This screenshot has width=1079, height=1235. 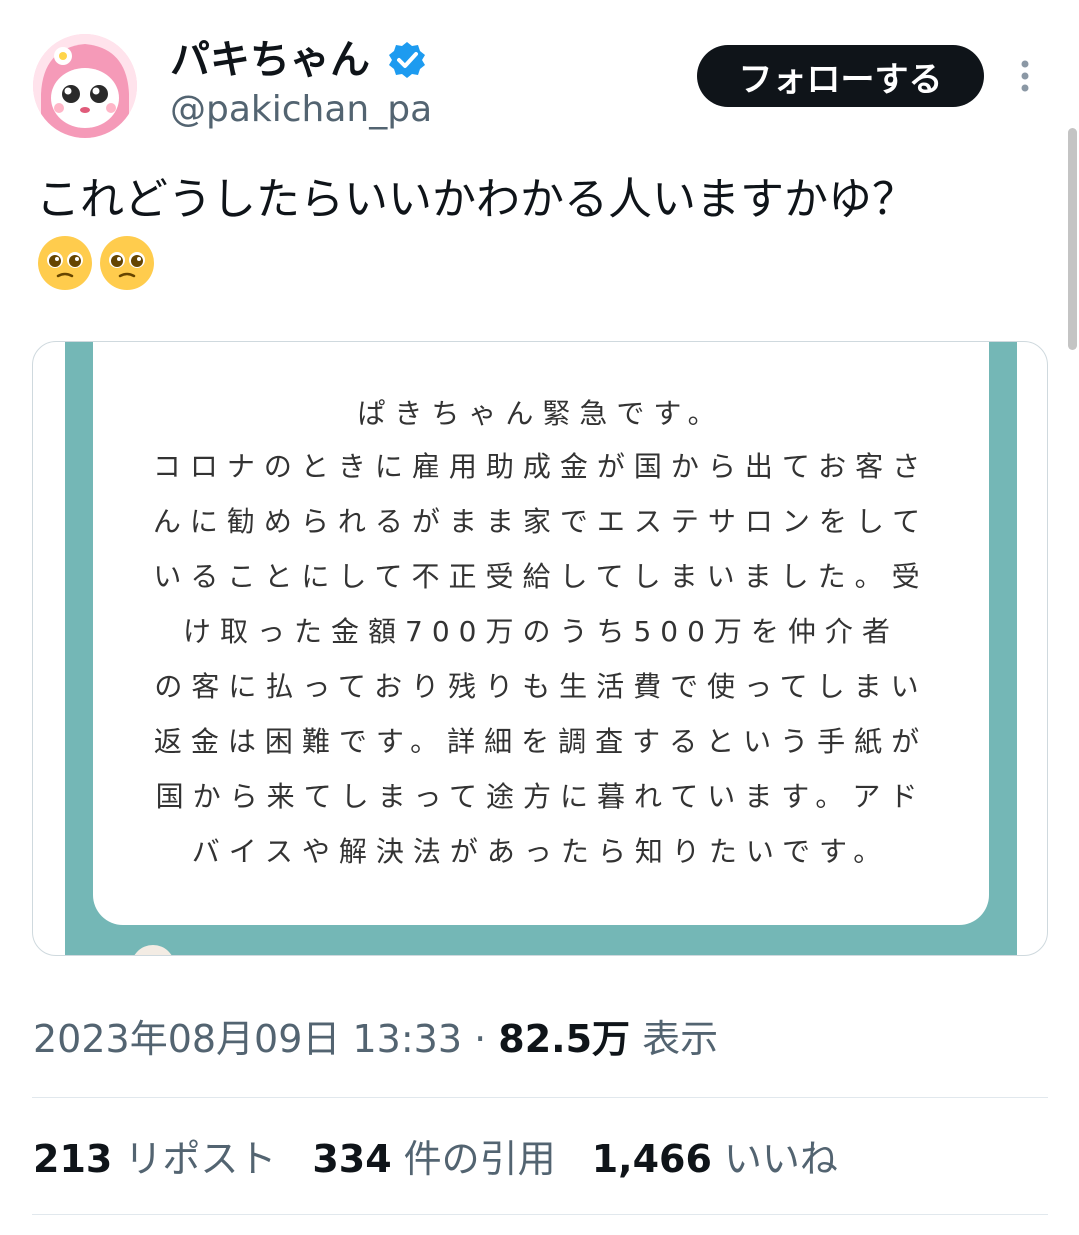 What do you see at coordinates (270, 60) in the screenshot?
I see `display-name: パキちゃん` at bounding box center [270, 60].